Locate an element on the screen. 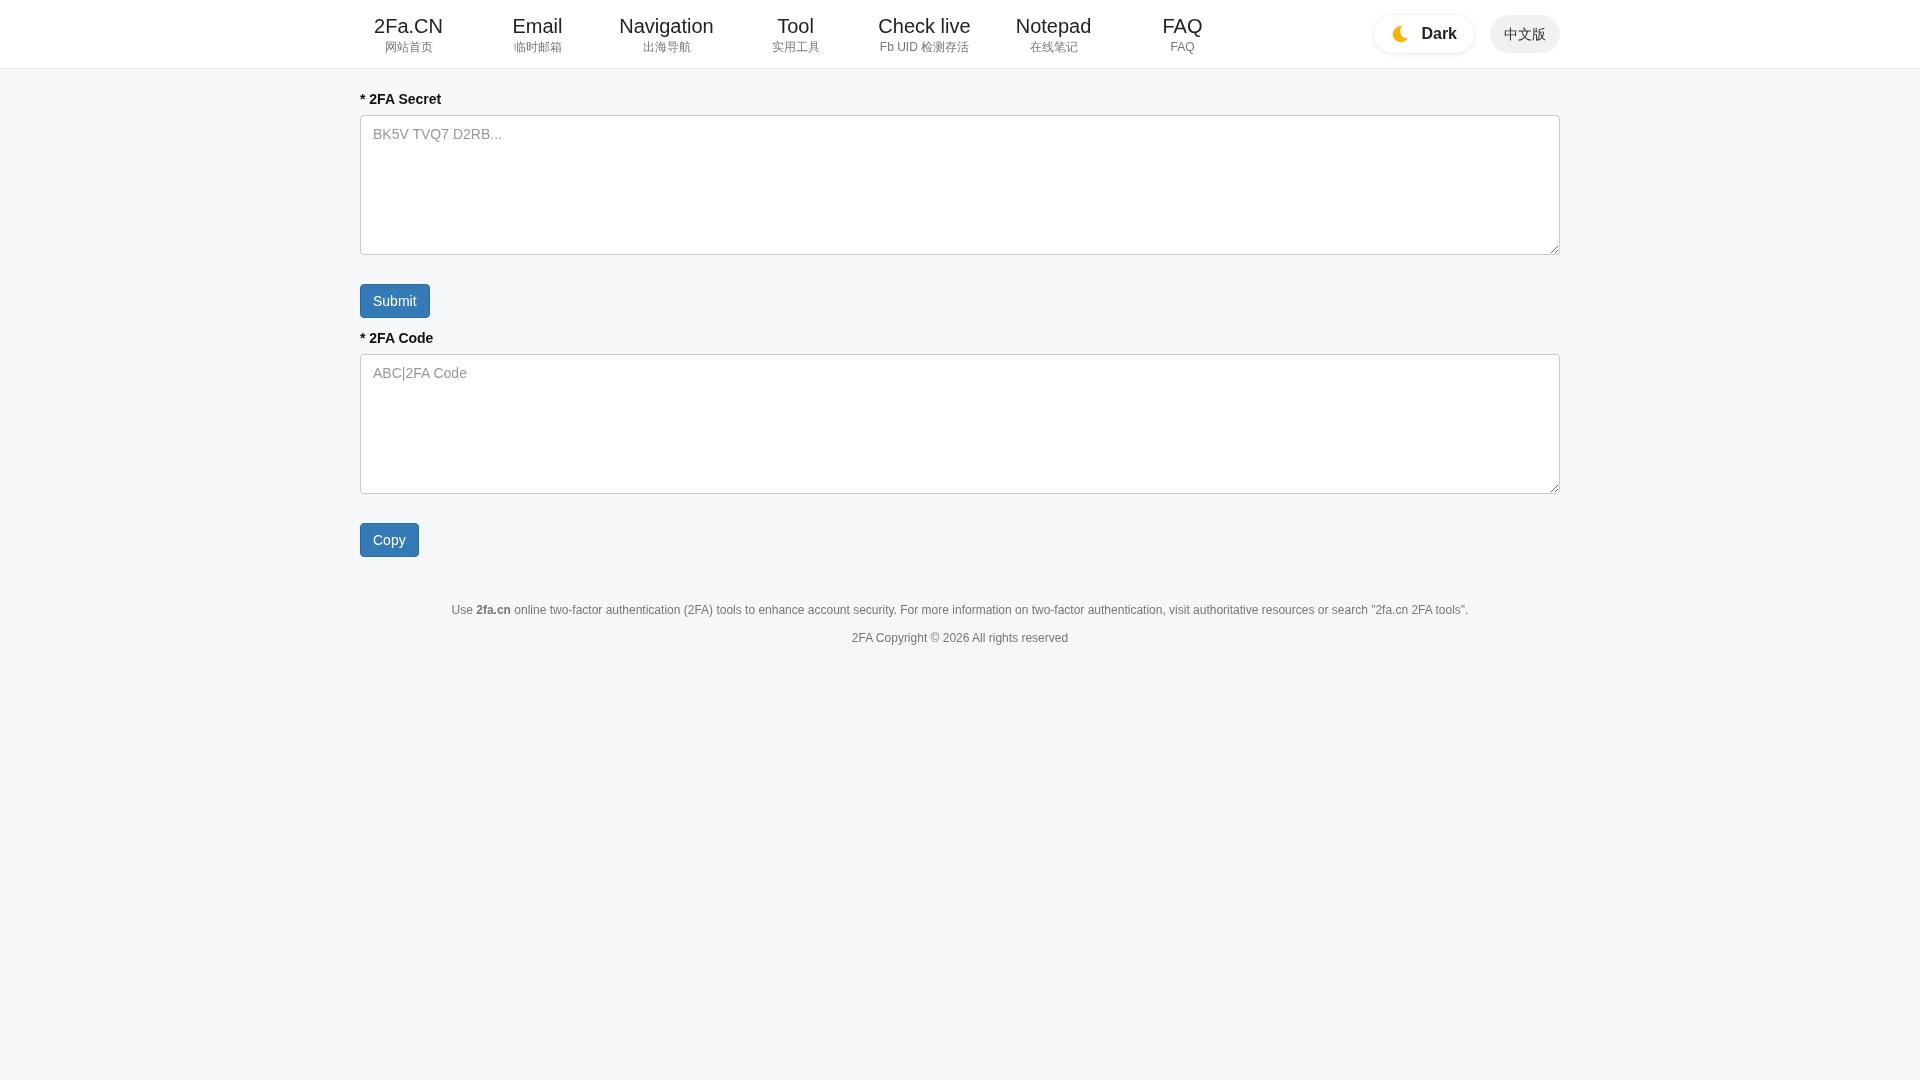  nav-link: 2Fa.CN 网站首页 is located at coordinates (408, 34).